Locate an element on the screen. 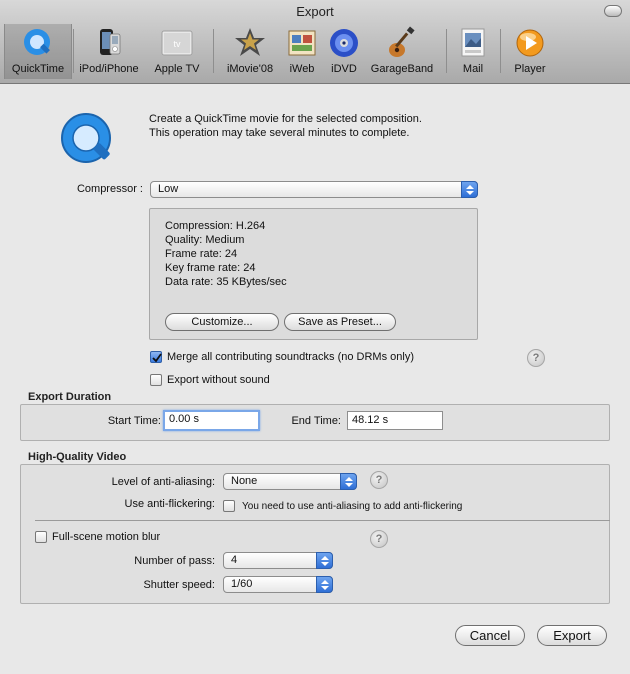 Image resolution: width=630 pixels, height=674 pixels. export-duration-title: Export Duration is located at coordinates (70, 397).